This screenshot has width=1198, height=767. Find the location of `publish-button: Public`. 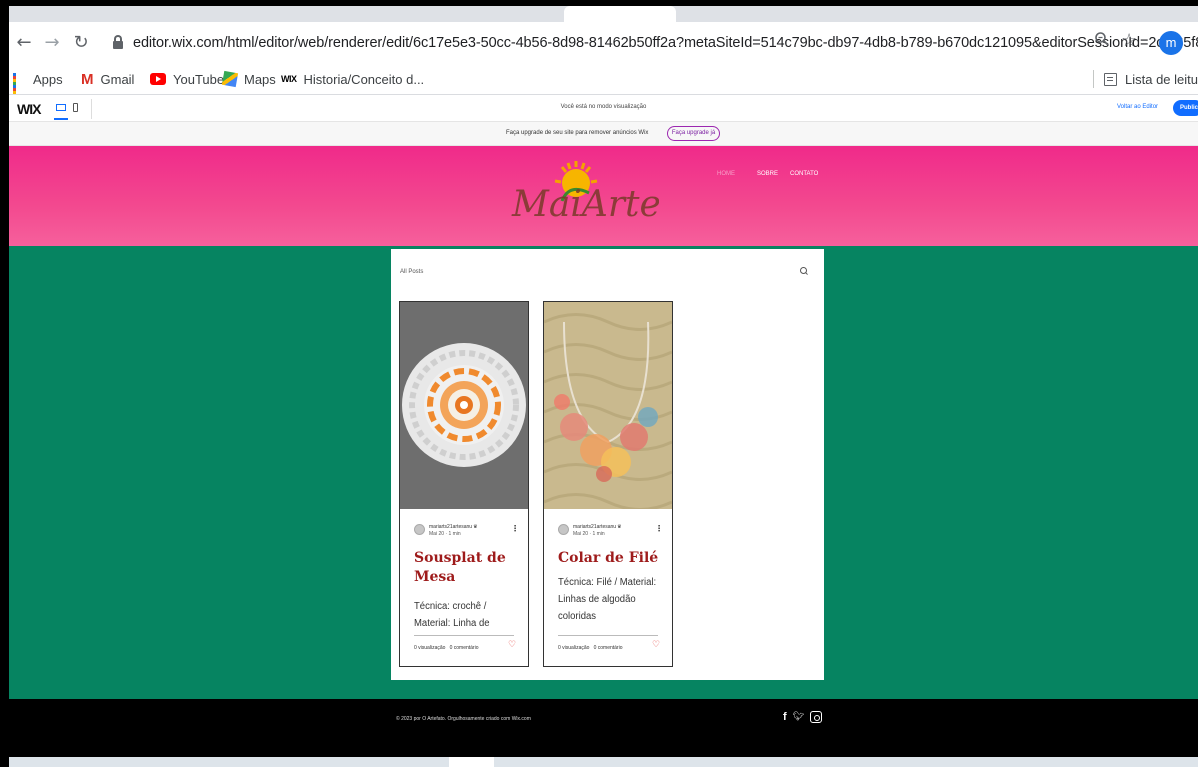

publish-button: Public is located at coordinates (1185, 108).